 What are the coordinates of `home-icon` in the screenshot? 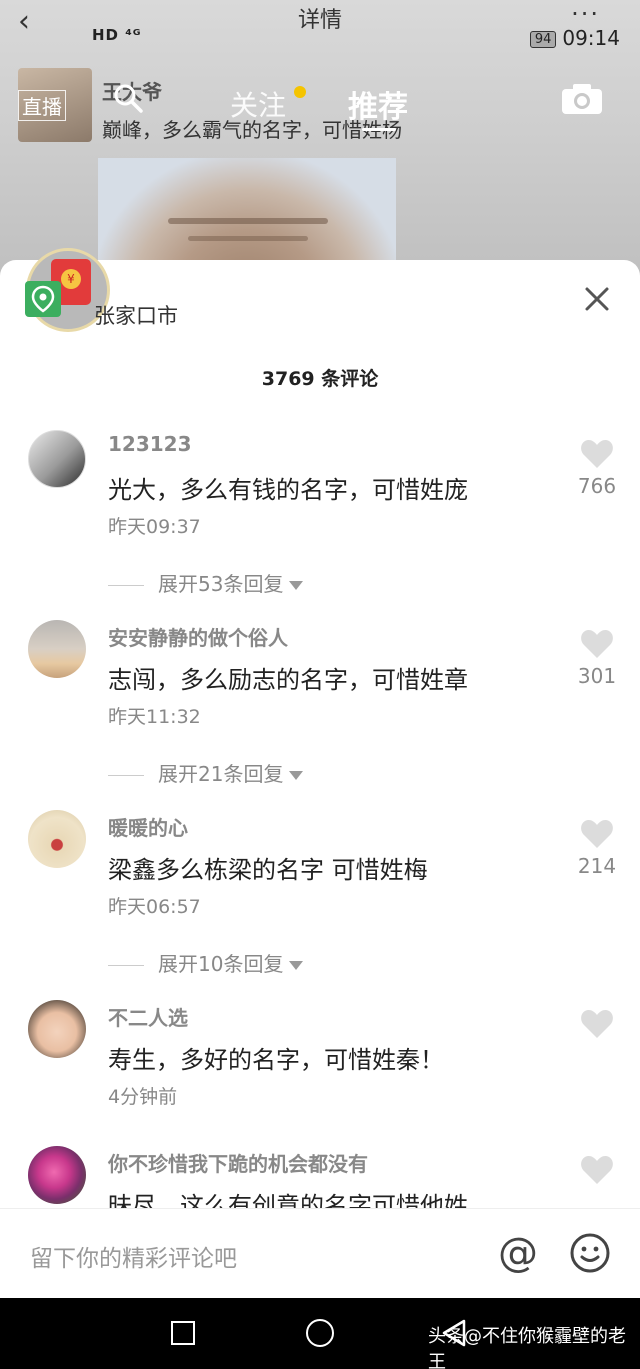 It's located at (320, 1333).